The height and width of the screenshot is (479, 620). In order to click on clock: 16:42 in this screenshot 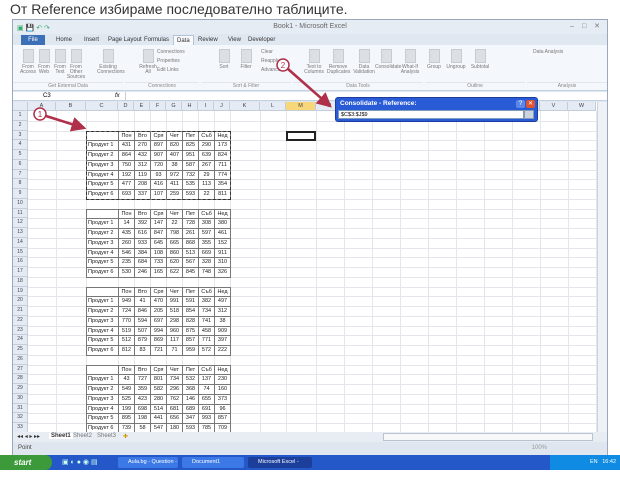, I will do `click(609, 462)`.